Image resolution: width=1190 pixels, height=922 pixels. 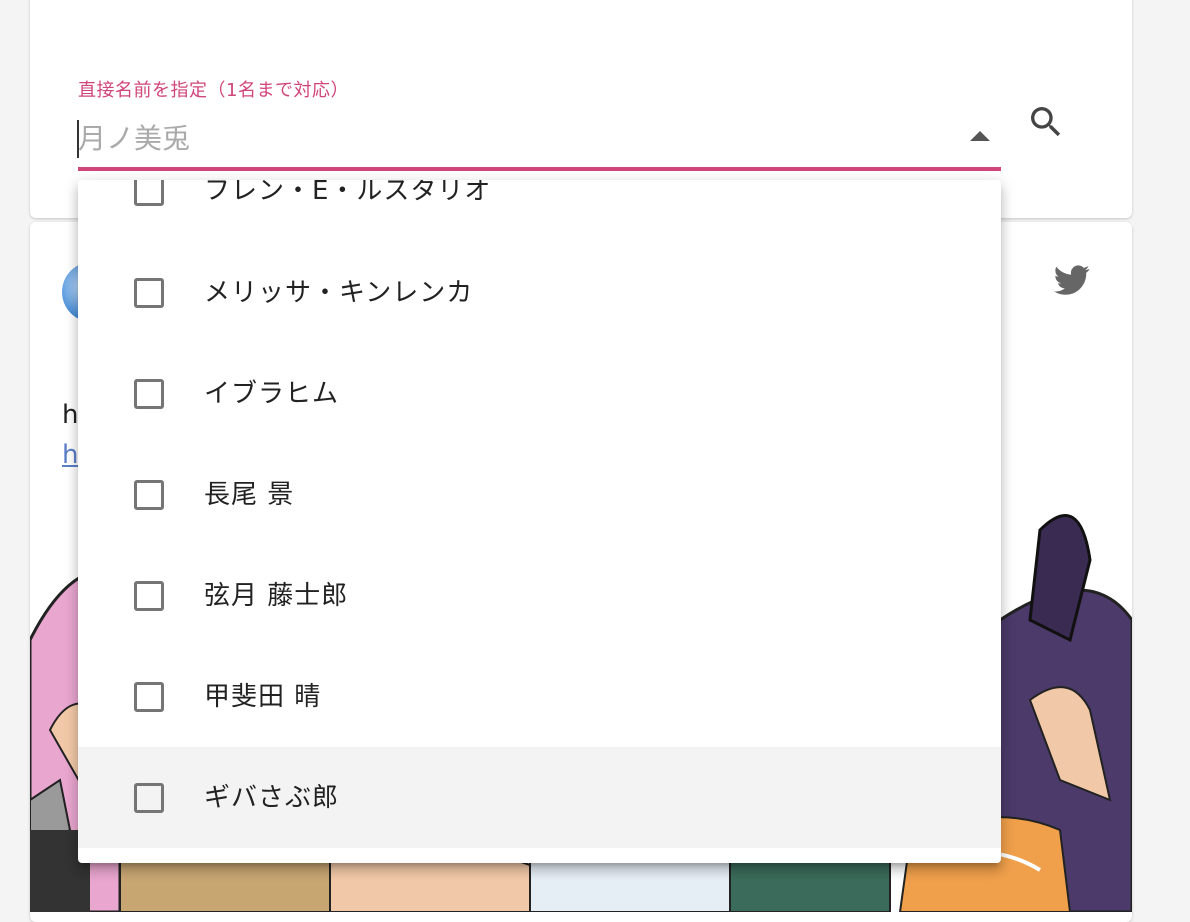 What do you see at coordinates (539, 494) in the screenshot?
I see `menu-item-option: 長尾 景` at bounding box center [539, 494].